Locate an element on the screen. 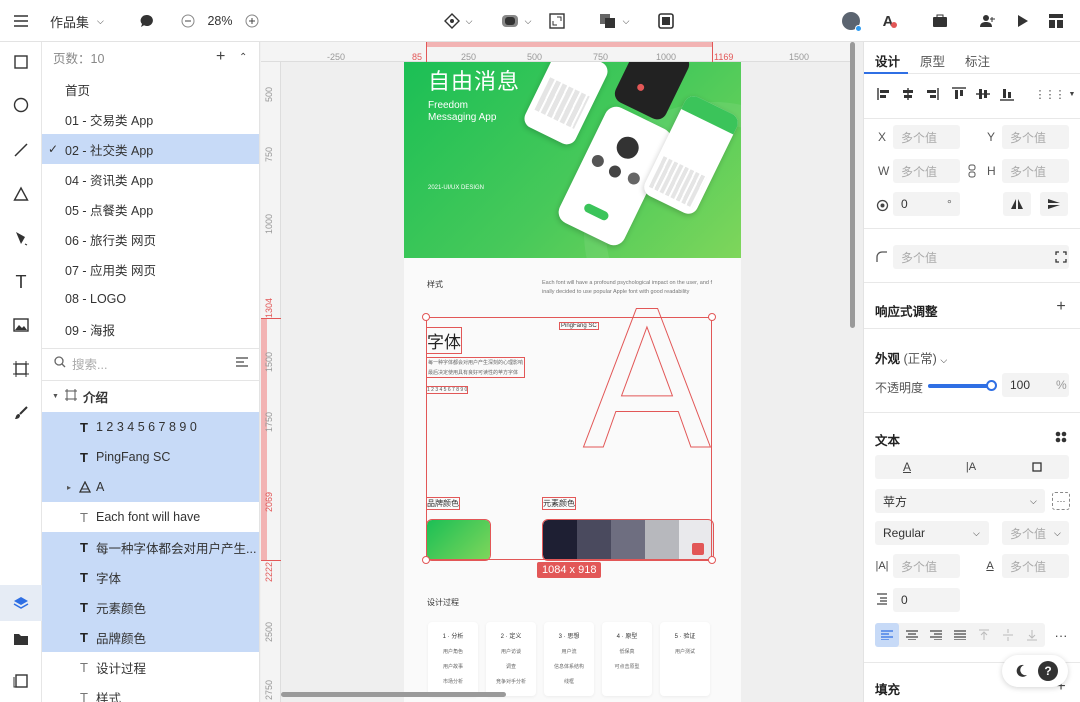 The height and width of the screenshot is (702, 1080). font-family-select: 苹方 ⌵ is located at coordinates (960, 501).